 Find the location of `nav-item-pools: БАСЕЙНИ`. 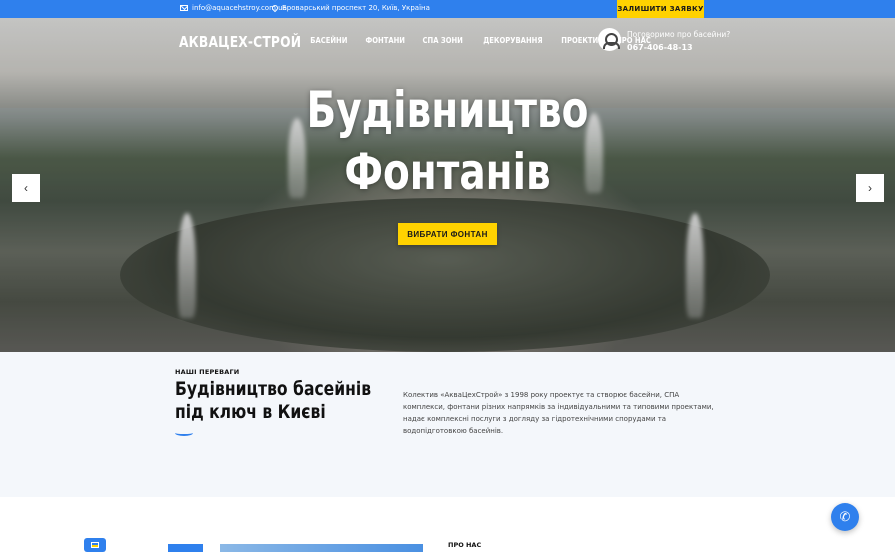

nav-item-pools: БАСЕЙНИ is located at coordinates (328, 40).